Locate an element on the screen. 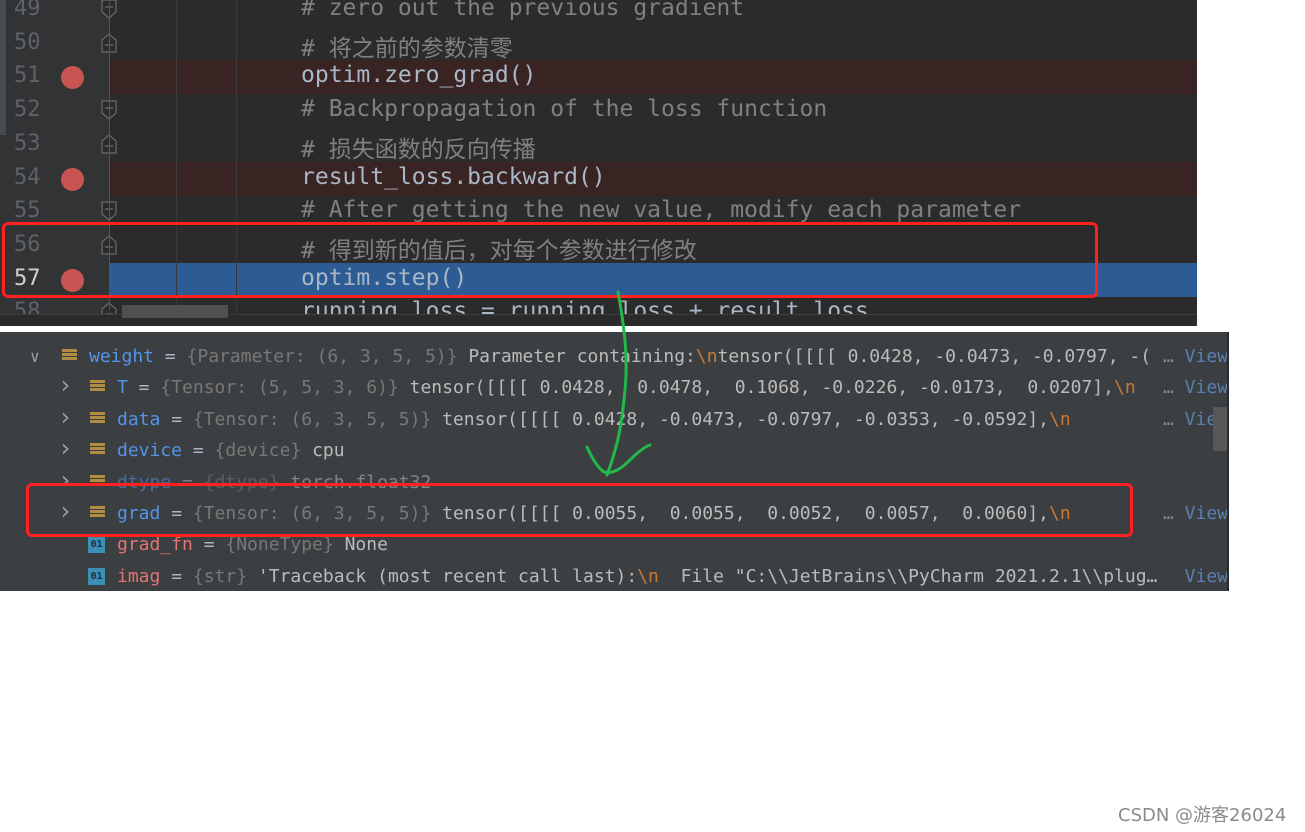 Image resolution: width=1305 pixels, height=832 pixels. code-line: 50 # 将之前的参数清零 is located at coordinates (598, 45).